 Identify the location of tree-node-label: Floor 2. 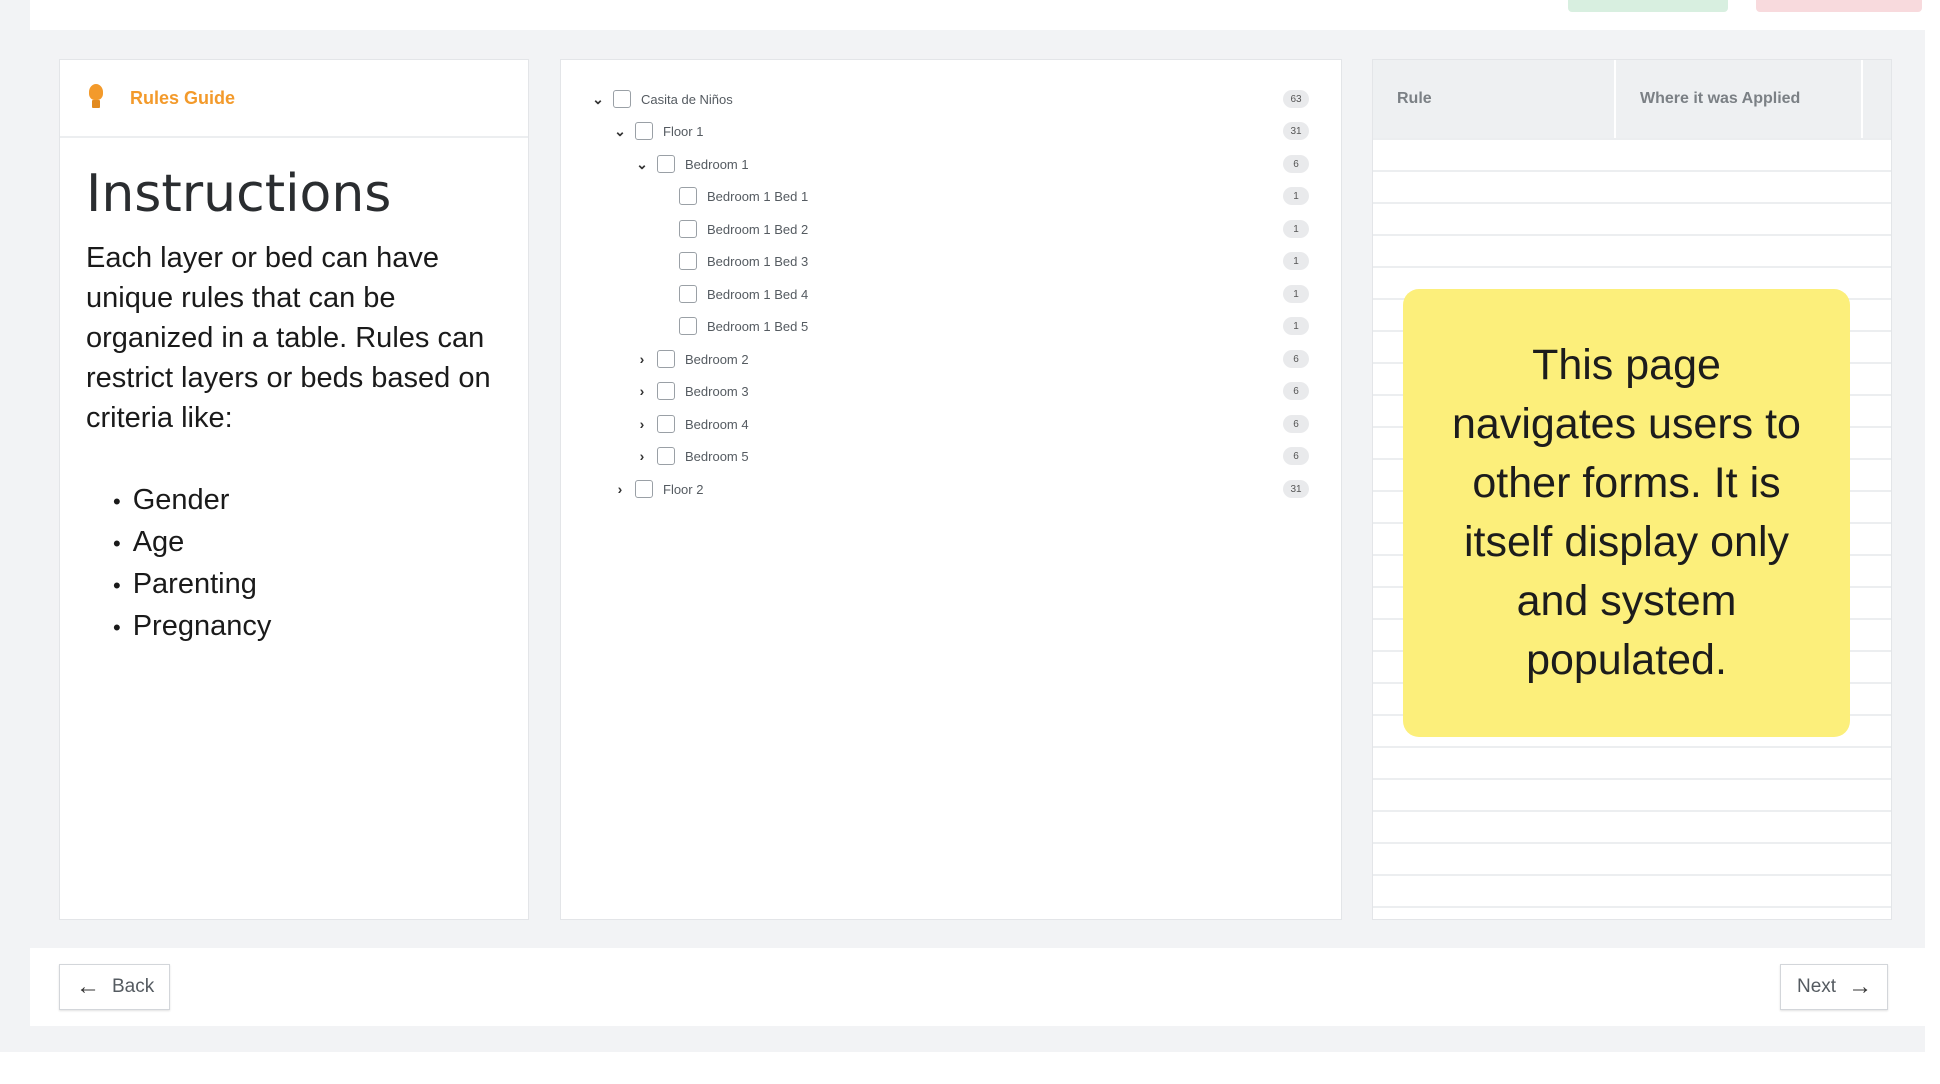
(683, 489).